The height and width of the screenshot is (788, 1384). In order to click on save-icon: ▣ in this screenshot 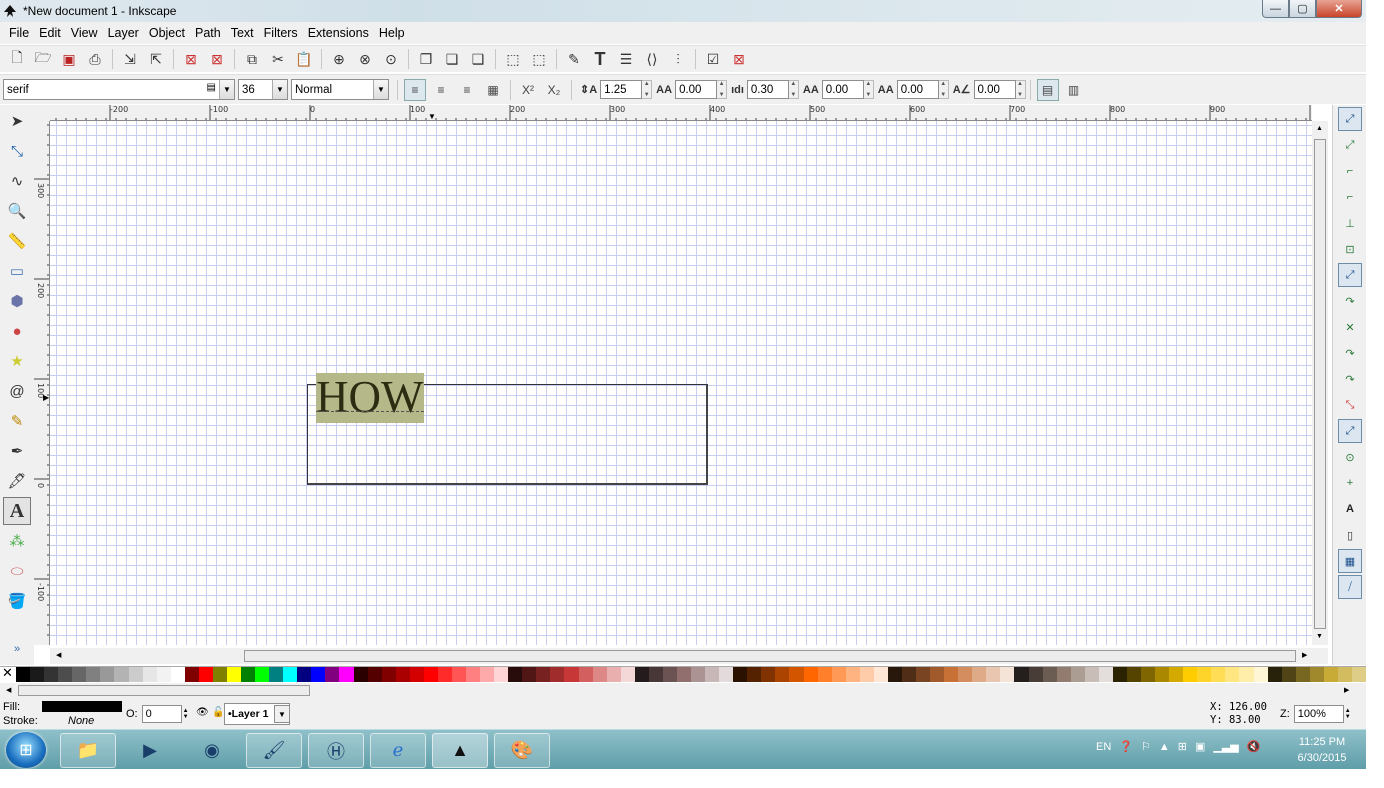, I will do `click(69, 59)`.